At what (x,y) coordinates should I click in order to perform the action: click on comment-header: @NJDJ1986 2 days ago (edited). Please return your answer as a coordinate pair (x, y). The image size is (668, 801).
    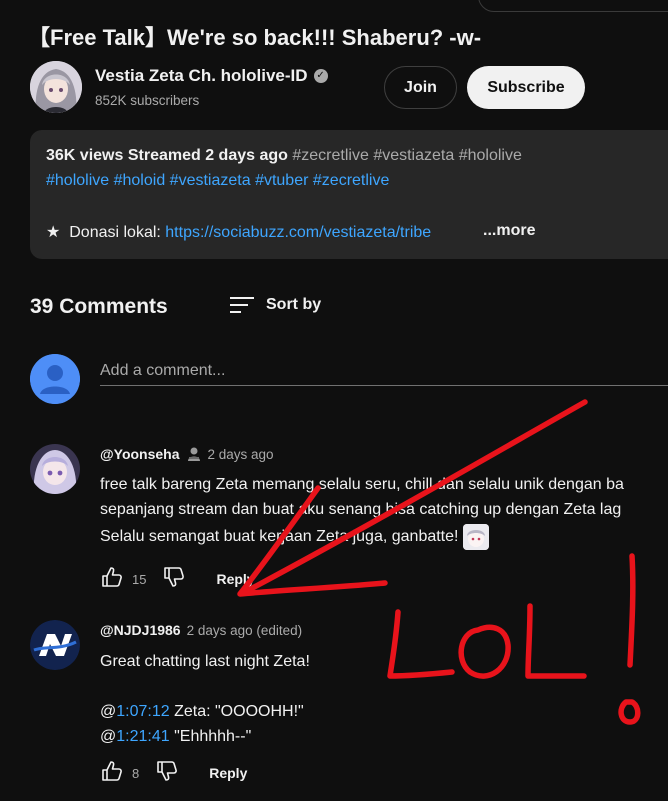
    Looking at the image, I should click on (201, 630).